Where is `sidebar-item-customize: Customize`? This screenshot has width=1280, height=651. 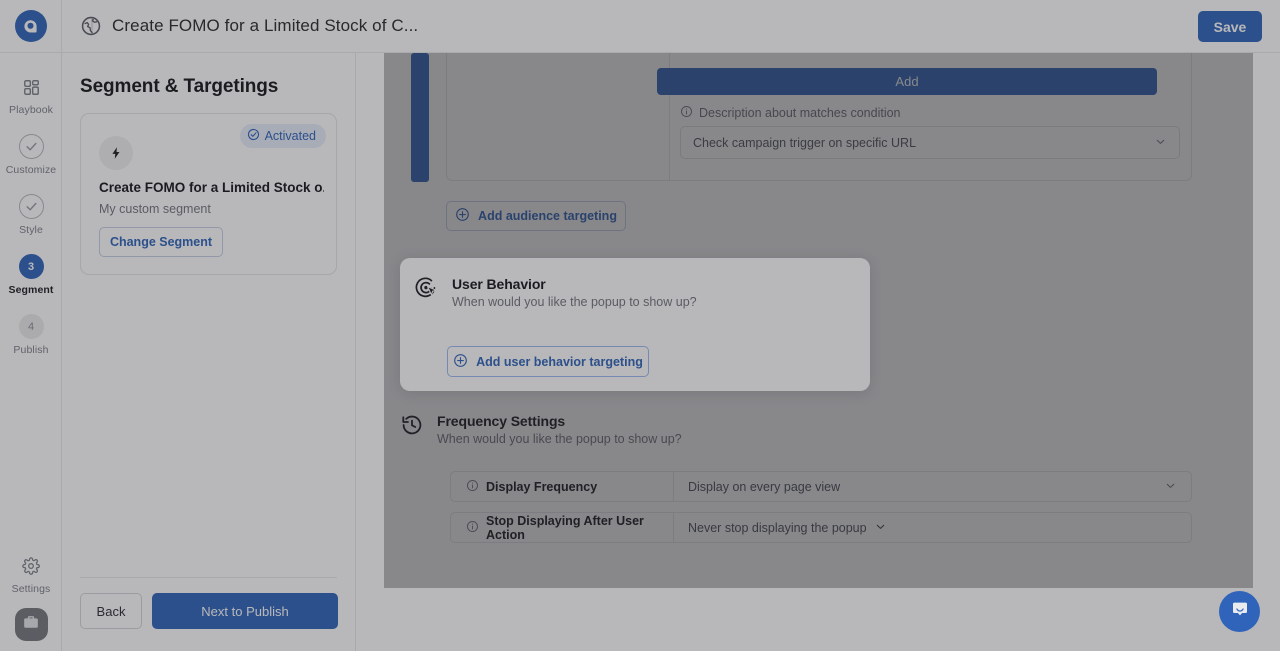
sidebar-item-customize: Customize is located at coordinates (31, 155).